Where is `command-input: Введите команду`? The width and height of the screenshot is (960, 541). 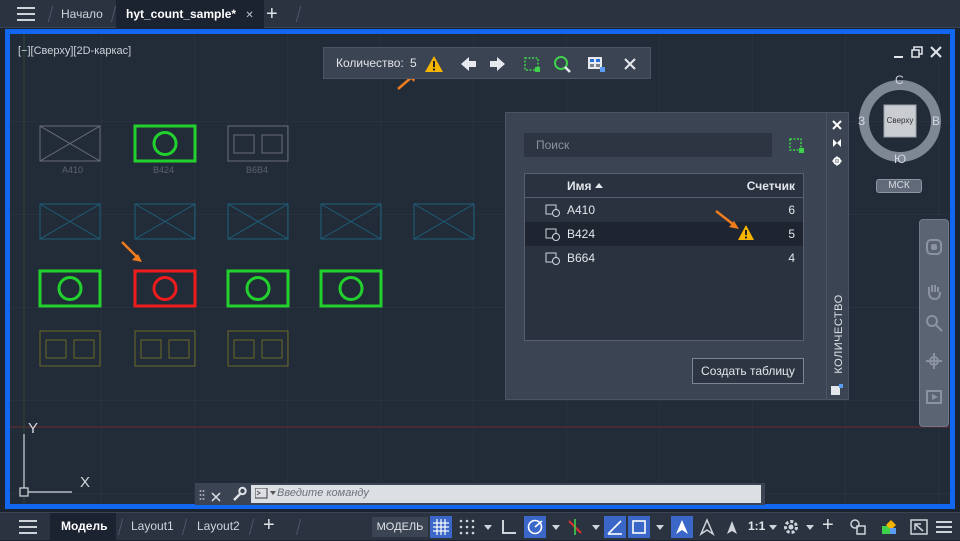 command-input: Введите команду is located at coordinates (506, 494).